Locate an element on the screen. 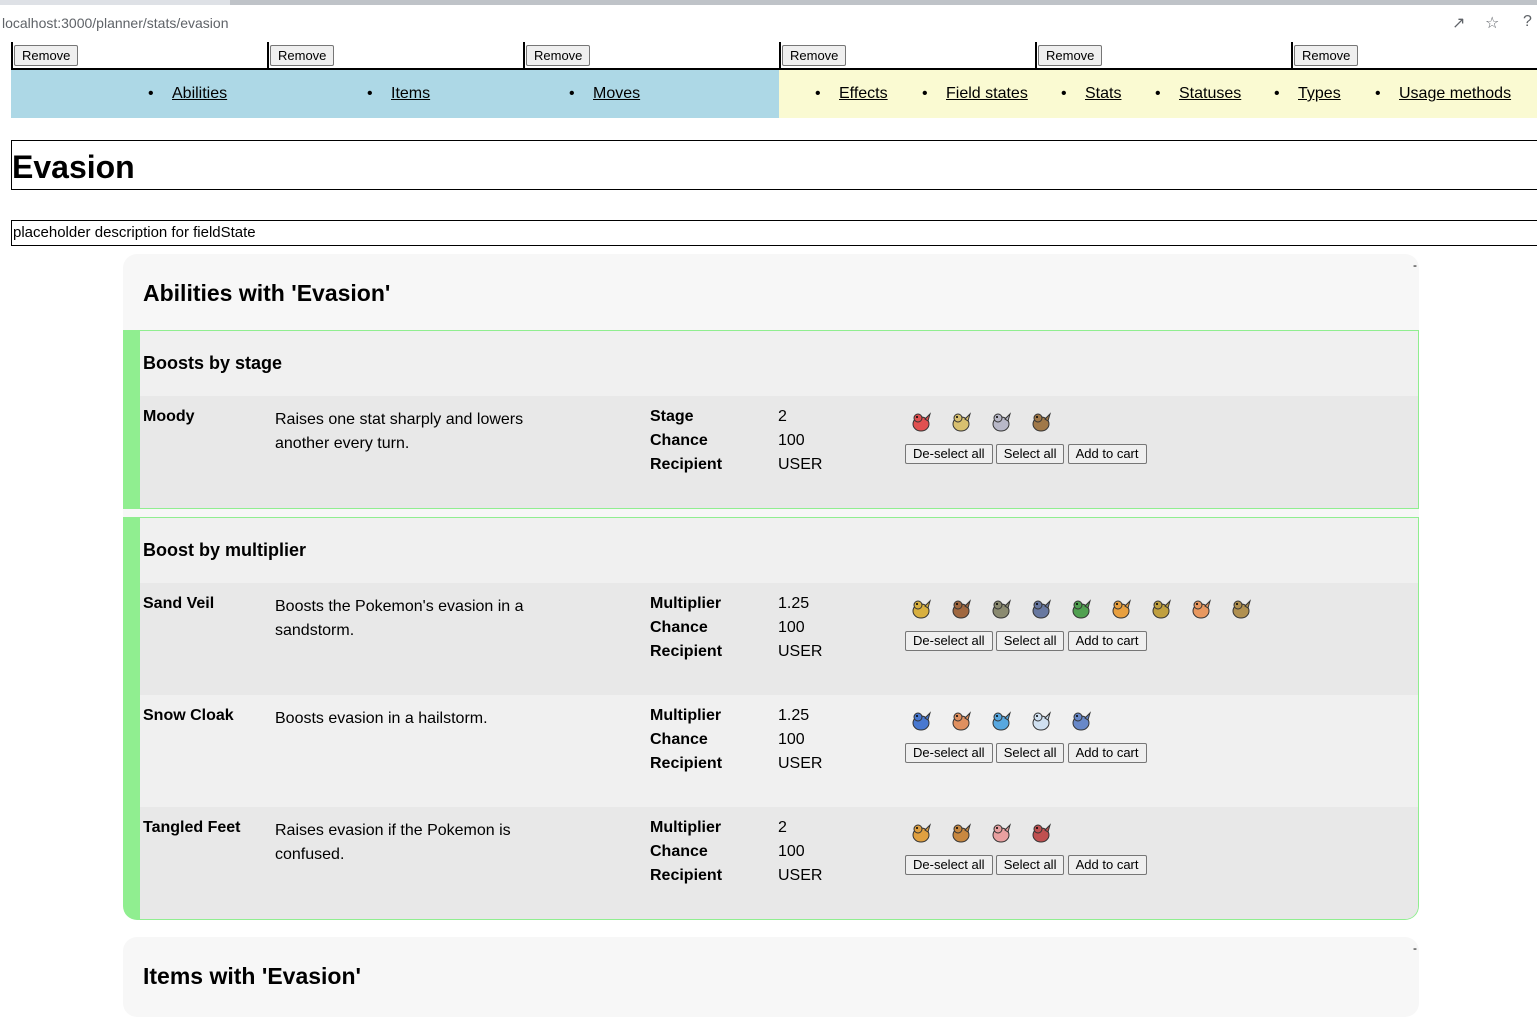 This screenshot has height=1017, width=1537. nav-link-types: Types is located at coordinates (1319, 94).